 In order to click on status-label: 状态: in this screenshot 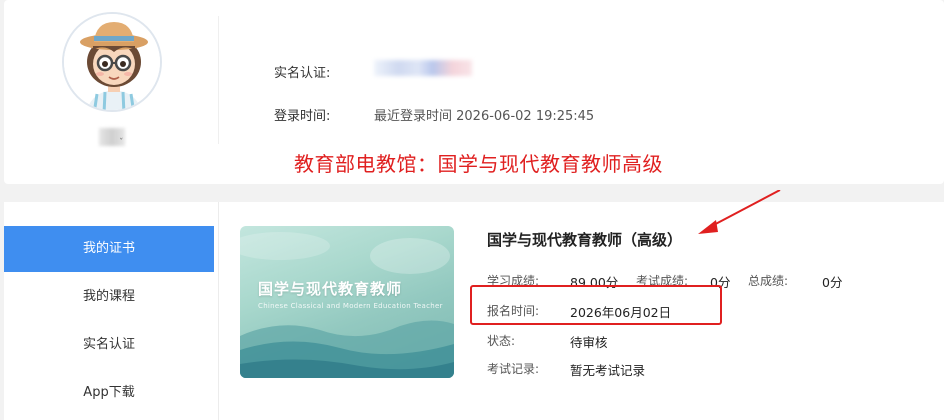, I will do `click(501, 341)`.